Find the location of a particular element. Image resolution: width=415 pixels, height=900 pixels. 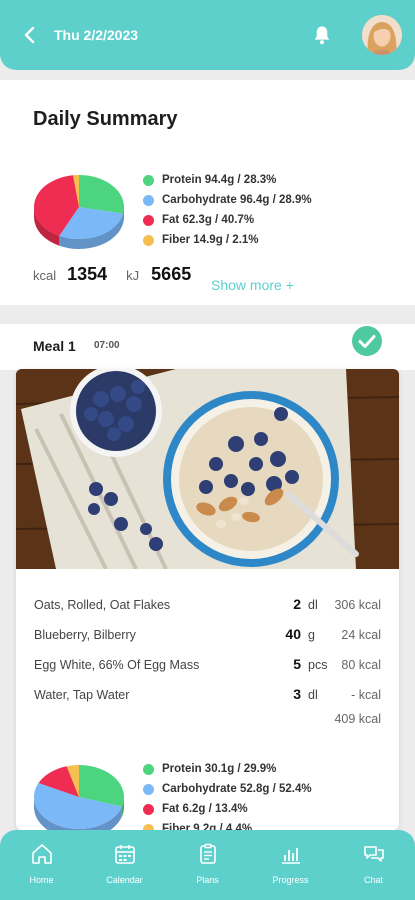

tab-chat: Chat is located at coordinates (373, 865).